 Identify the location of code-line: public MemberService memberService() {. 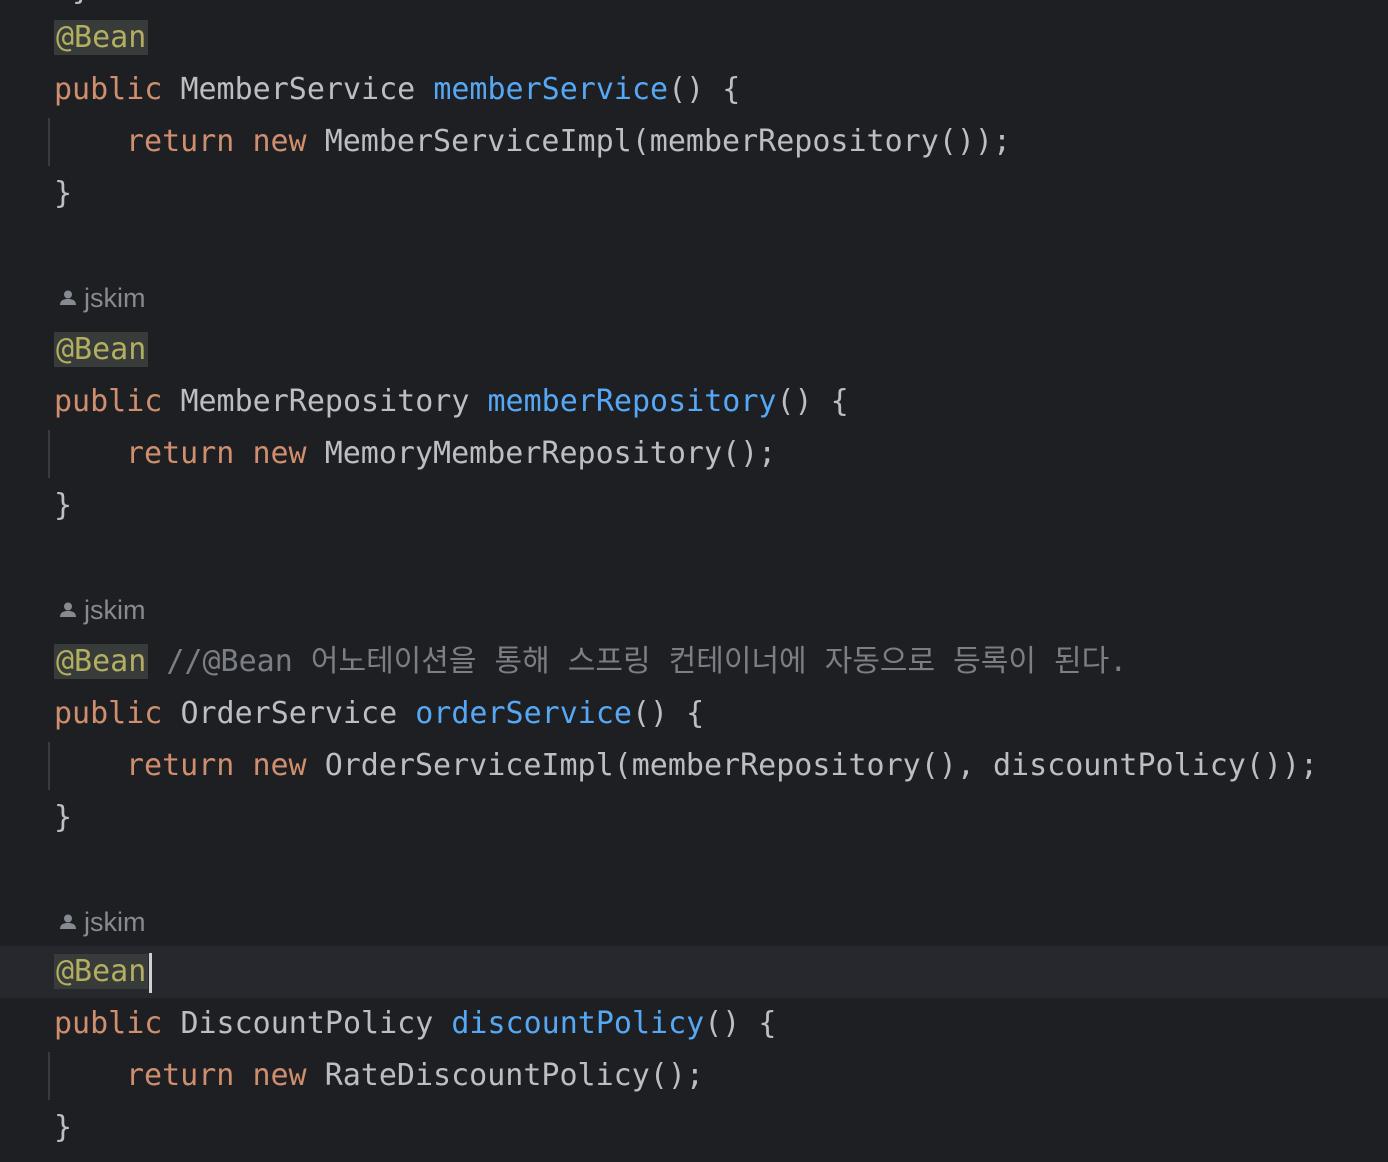
(694, 90).